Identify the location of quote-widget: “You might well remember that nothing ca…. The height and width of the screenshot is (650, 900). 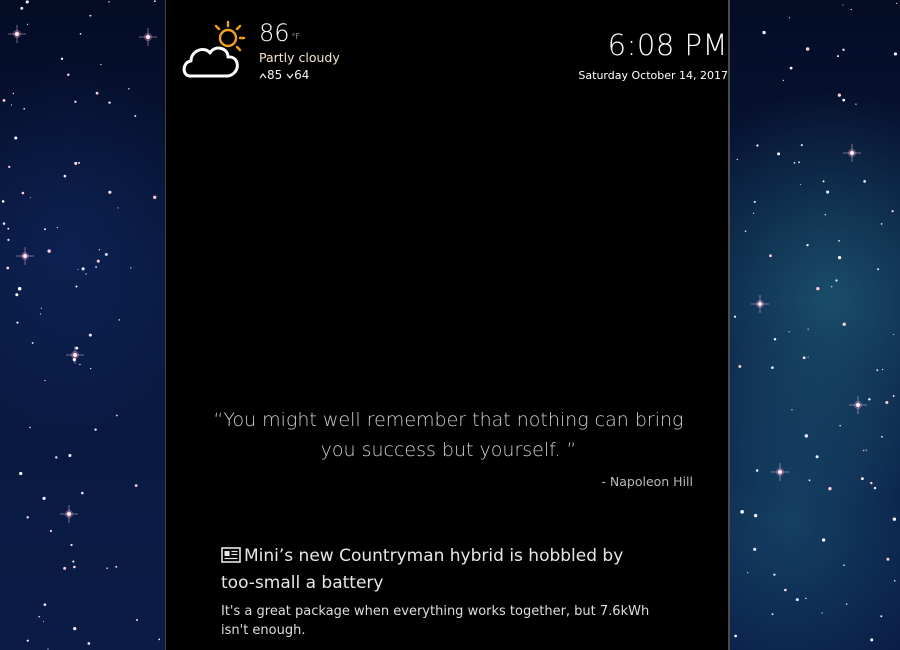
(448, 447).